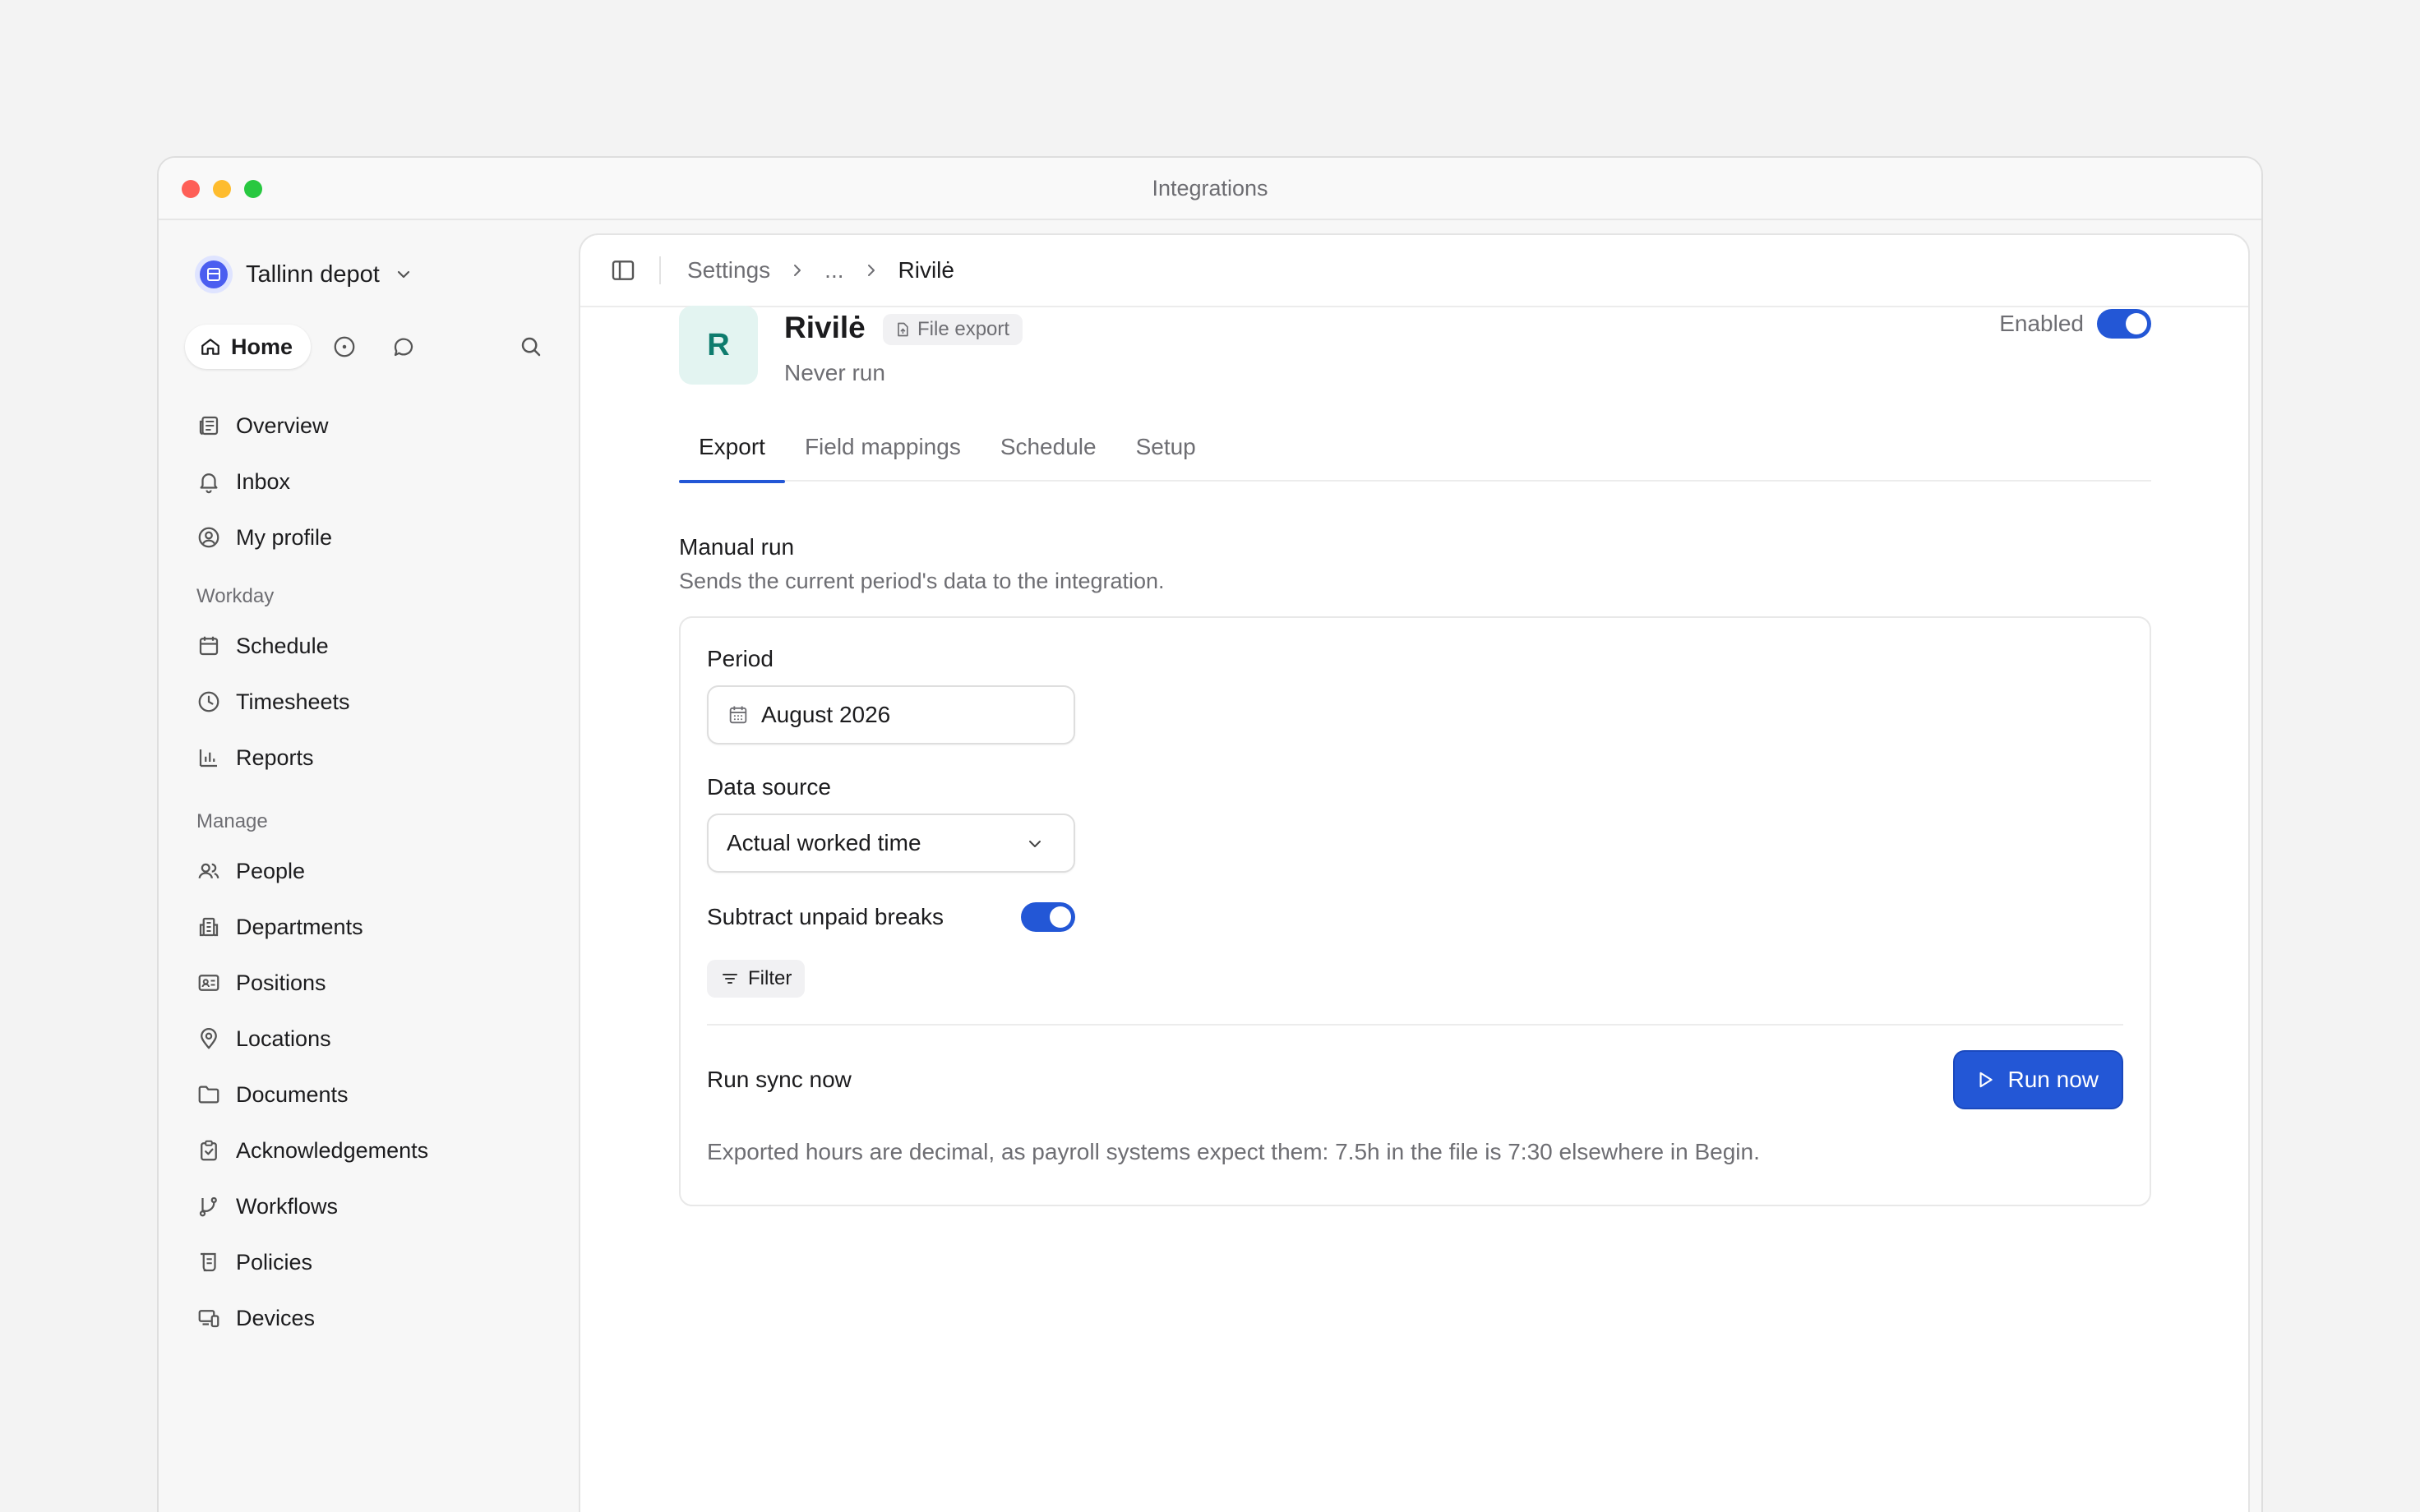 Image resolution: width=2420 pixels, height=1512 pixels. Describe the element at coordinates (208, 1207) in the screenshot. I see `git-branch-icon` at that location.